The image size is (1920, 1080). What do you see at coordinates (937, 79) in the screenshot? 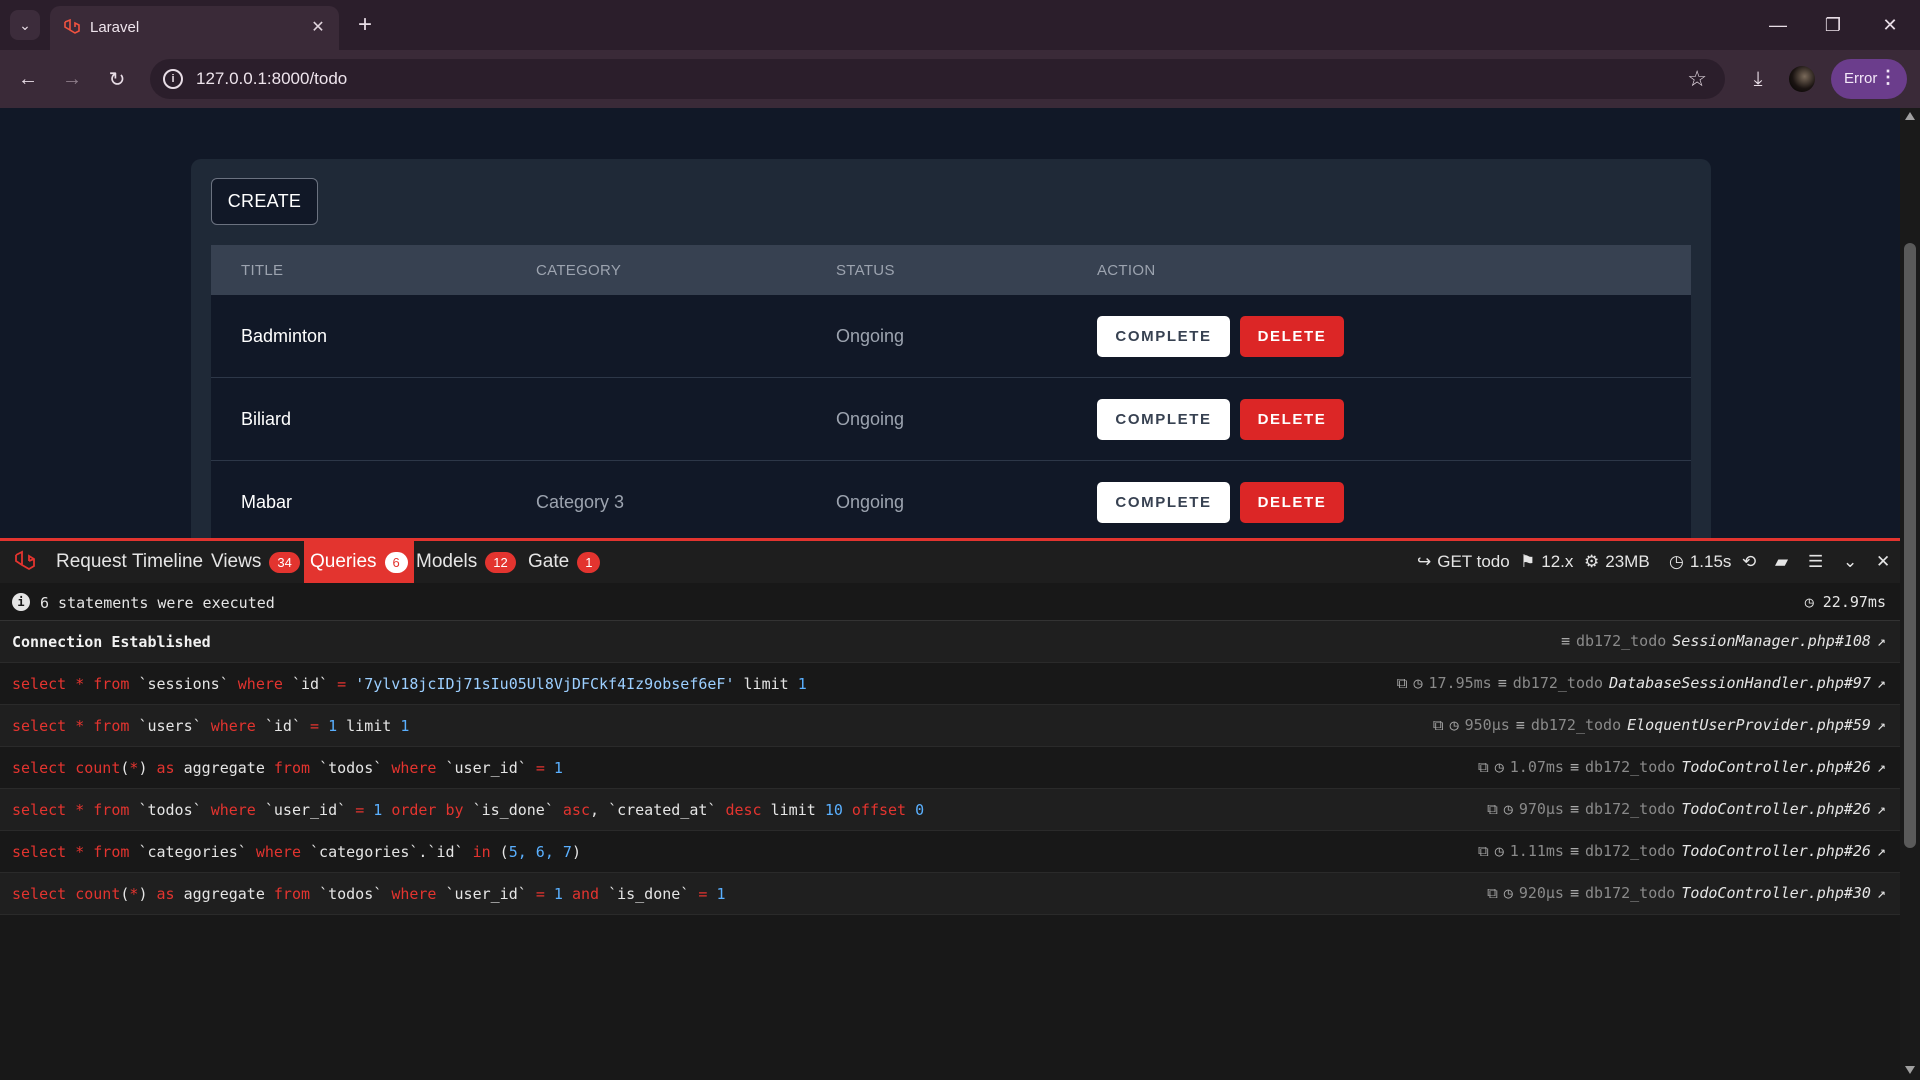
I see `address-bar: i 127.0.0.1:8000/todo ☆` at bounding box center [937, 79].